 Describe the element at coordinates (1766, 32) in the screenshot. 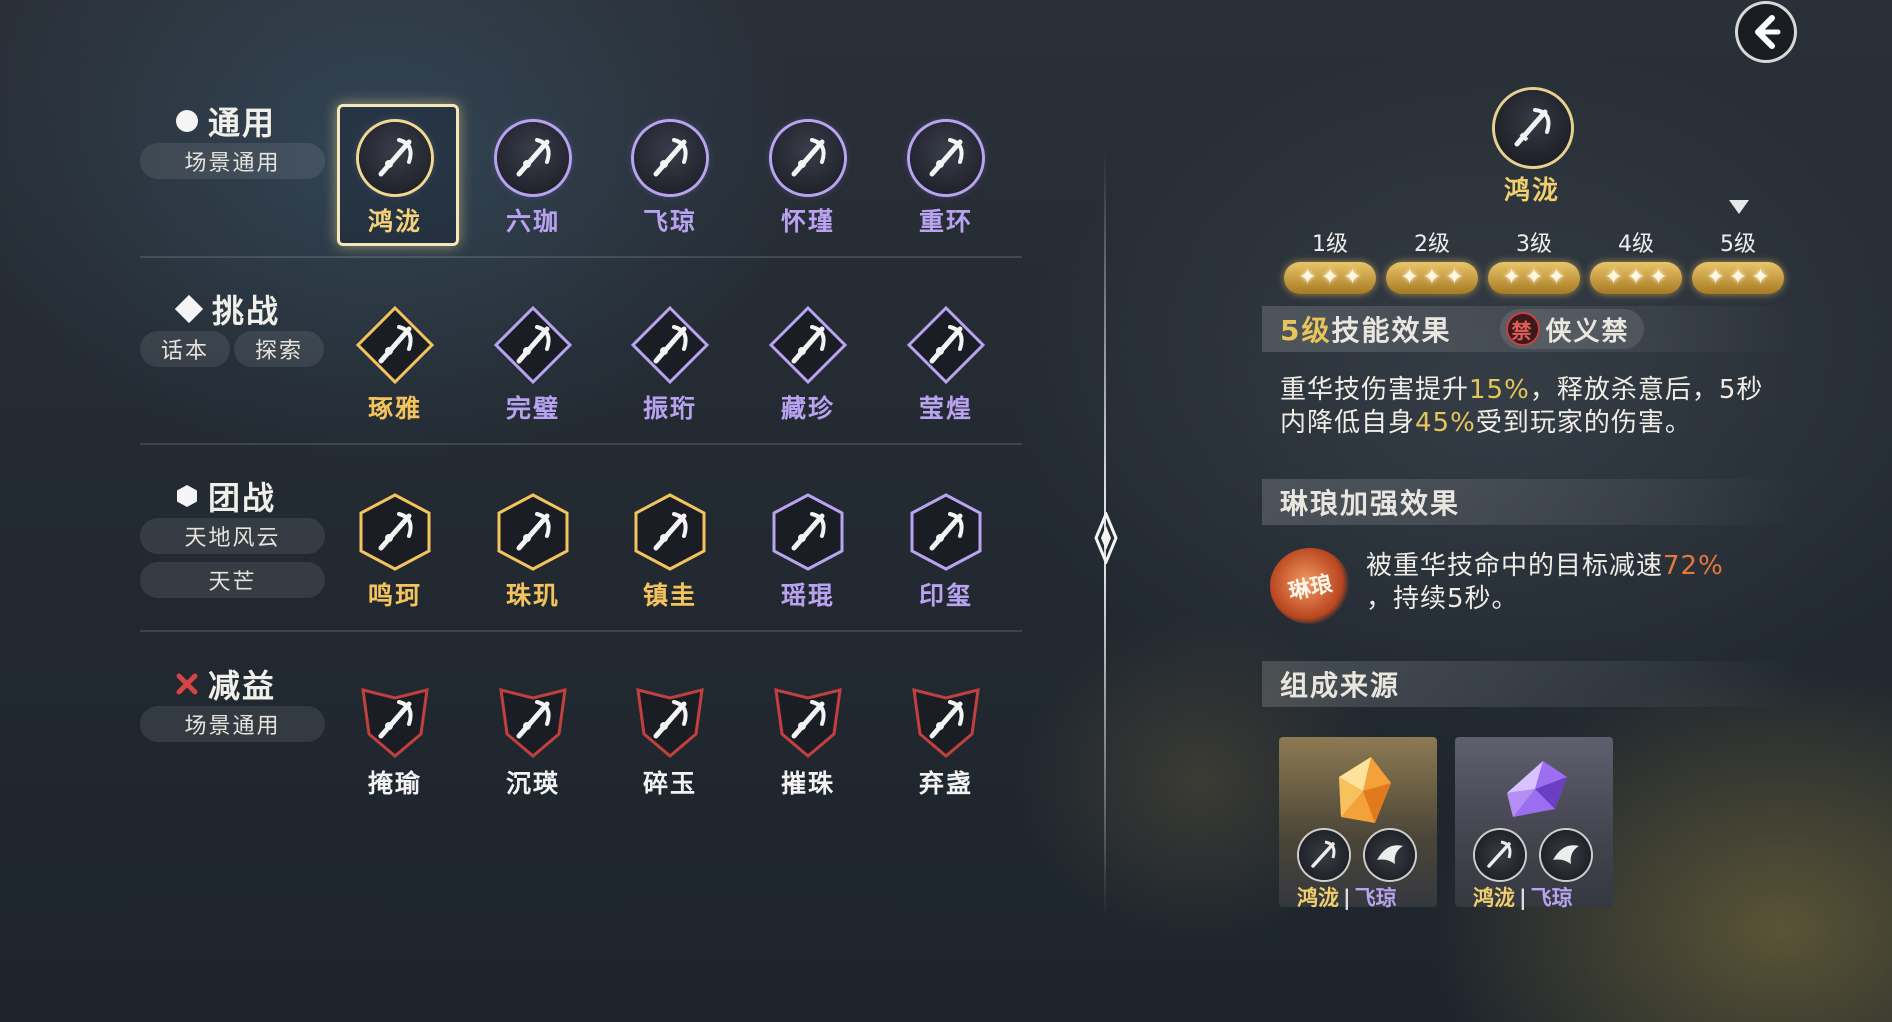

I see `back-button` at that location.